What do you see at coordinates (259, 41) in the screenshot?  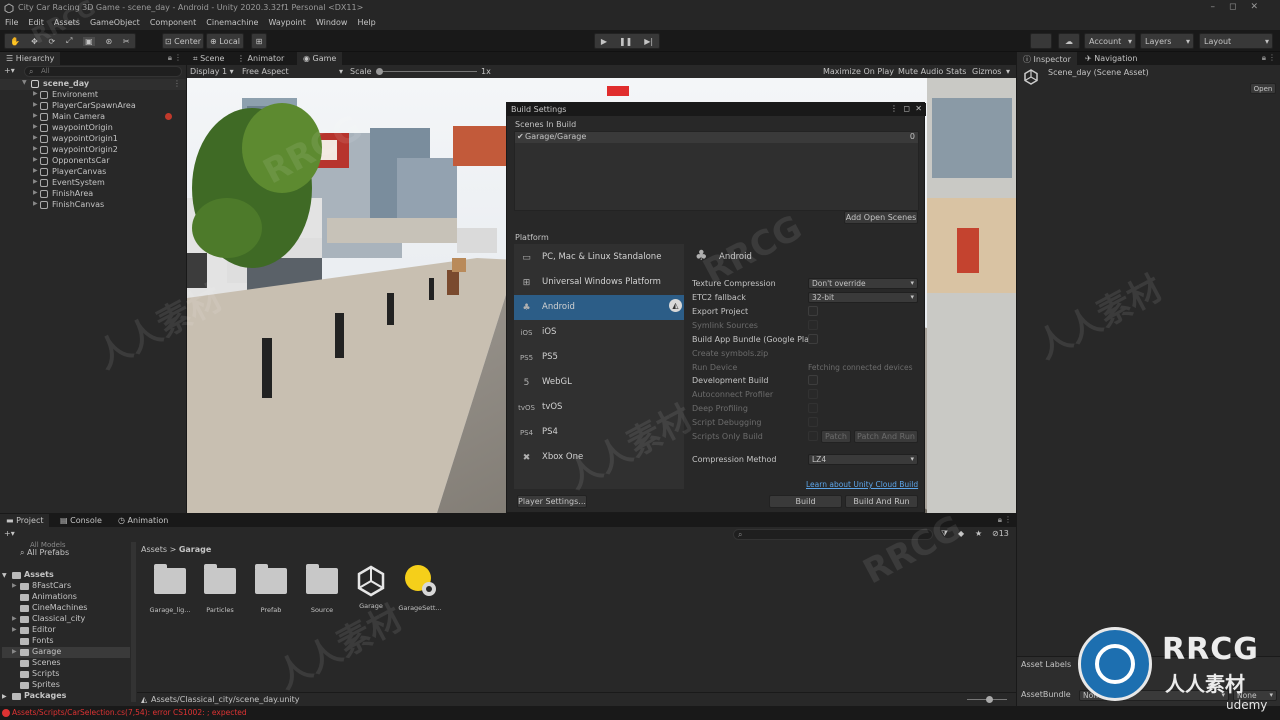 I see `grid-snap-button: ⊞` at bounding box center [259, 41].